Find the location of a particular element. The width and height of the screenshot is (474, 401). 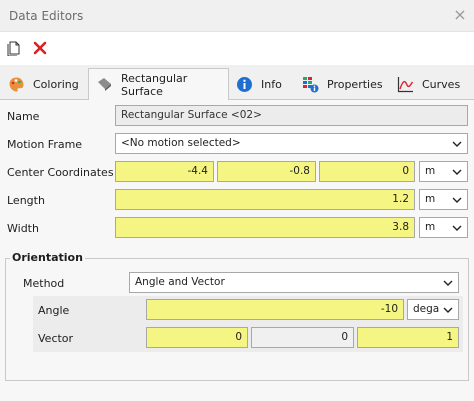

width-label: Width is located at coordinates (23, 228).